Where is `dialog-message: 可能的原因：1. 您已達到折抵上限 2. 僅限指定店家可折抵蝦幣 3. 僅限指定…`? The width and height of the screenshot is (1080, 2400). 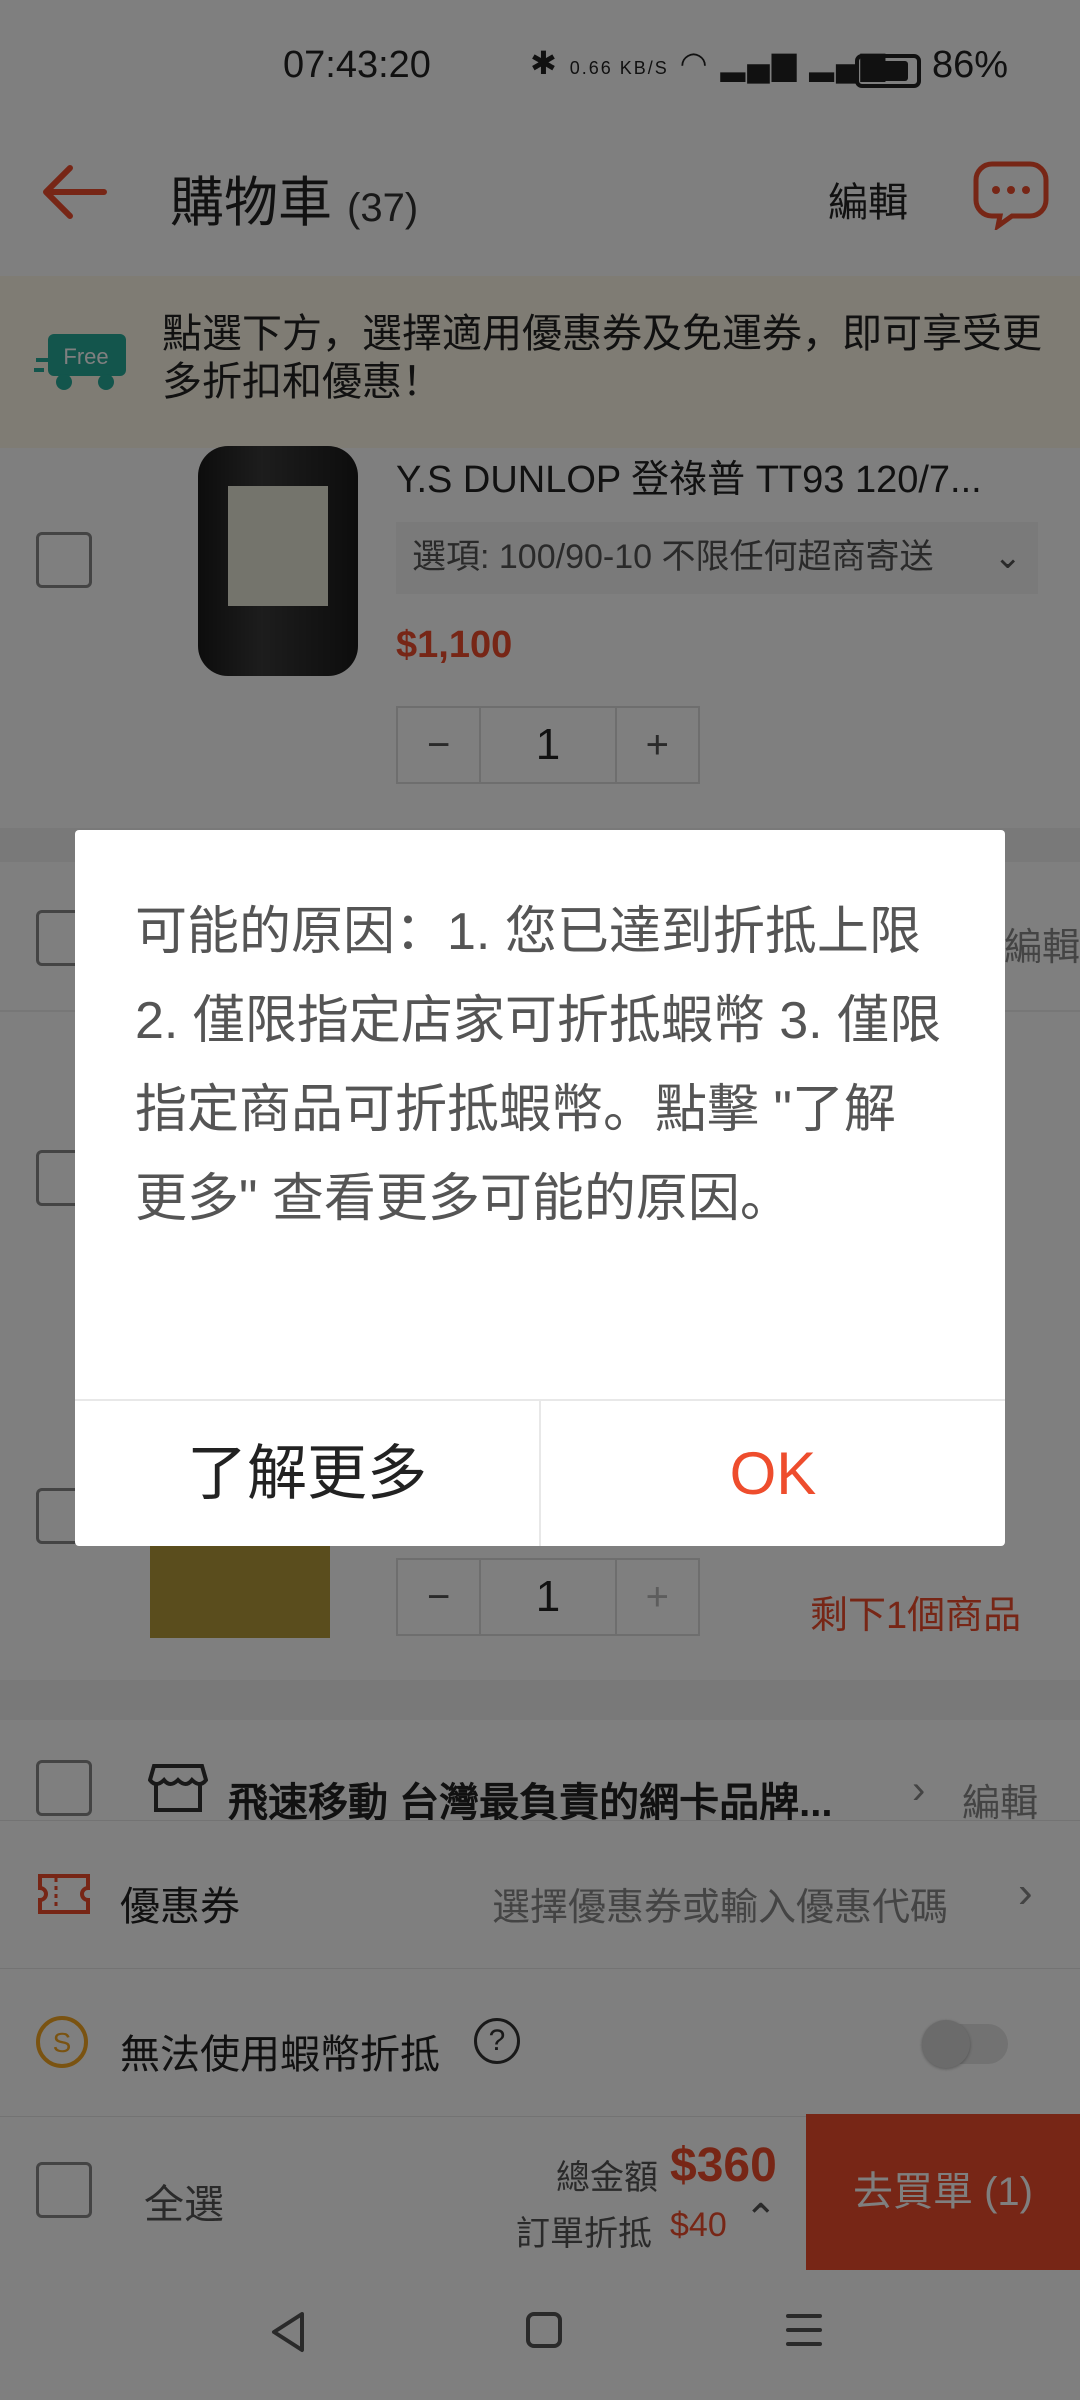
dialog-message: 可能的原因：1. 您已達到折抵上限 2. 僅限指定店家可折抵蝦幣 3. 僅限指定… is located at coordinates (538, 1065).